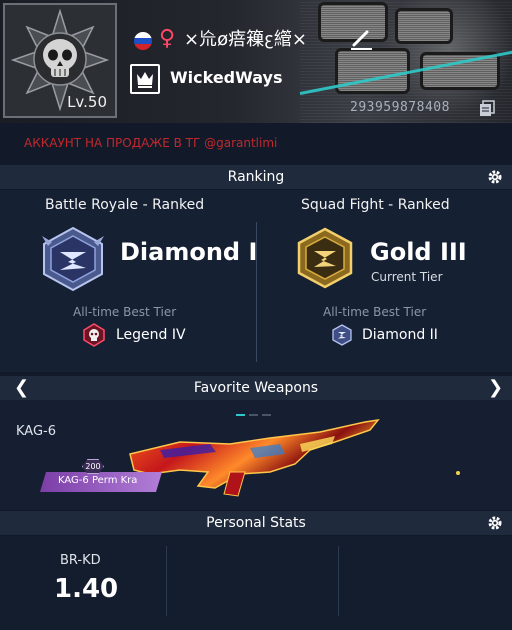  What do you see at coordinates (495, 388) in the screenshot?
I see `next-arrow-icon: ❯` at bounding box center [495, 388].